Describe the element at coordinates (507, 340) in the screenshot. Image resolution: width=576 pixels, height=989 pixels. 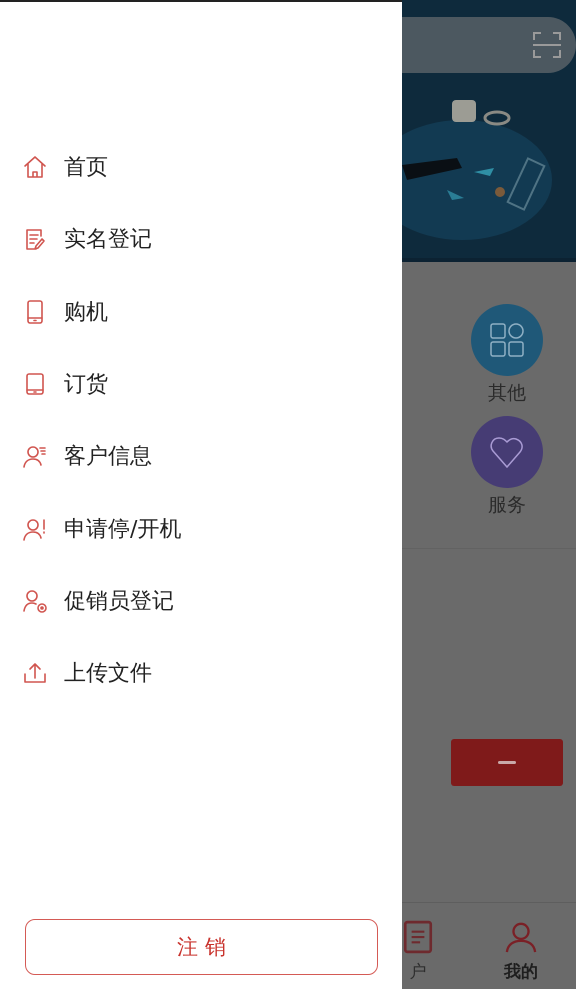
I see `grid-icon` at that location.